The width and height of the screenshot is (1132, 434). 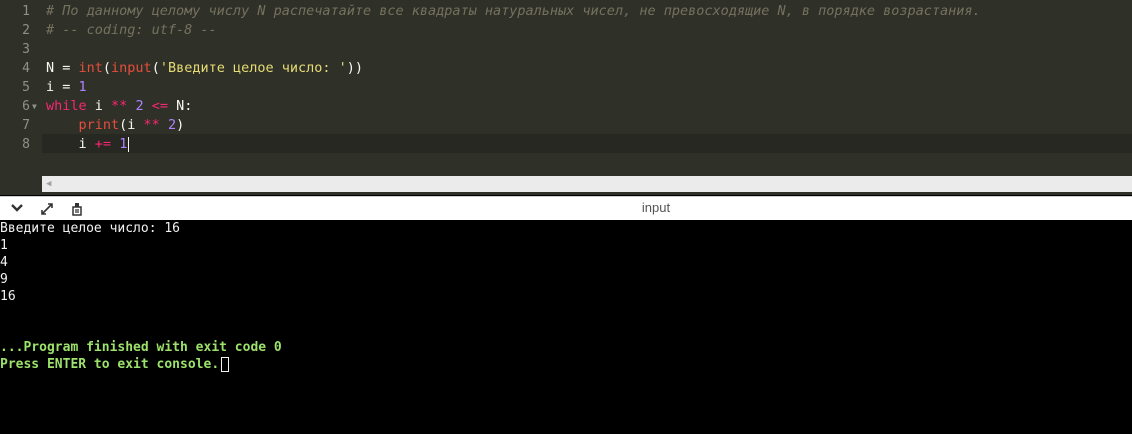 I want to click on code-line-7: print(i ** 2), so click(x=115, y=125).